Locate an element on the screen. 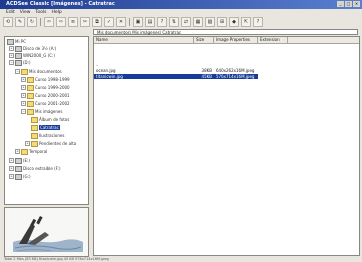 The width and height of the screenshot is (362, 262). folder-open-icon is located at coordinates (30, 112).